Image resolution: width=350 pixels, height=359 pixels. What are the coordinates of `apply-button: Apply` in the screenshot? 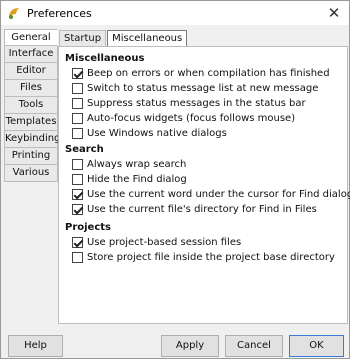 It's located at (190, 346).